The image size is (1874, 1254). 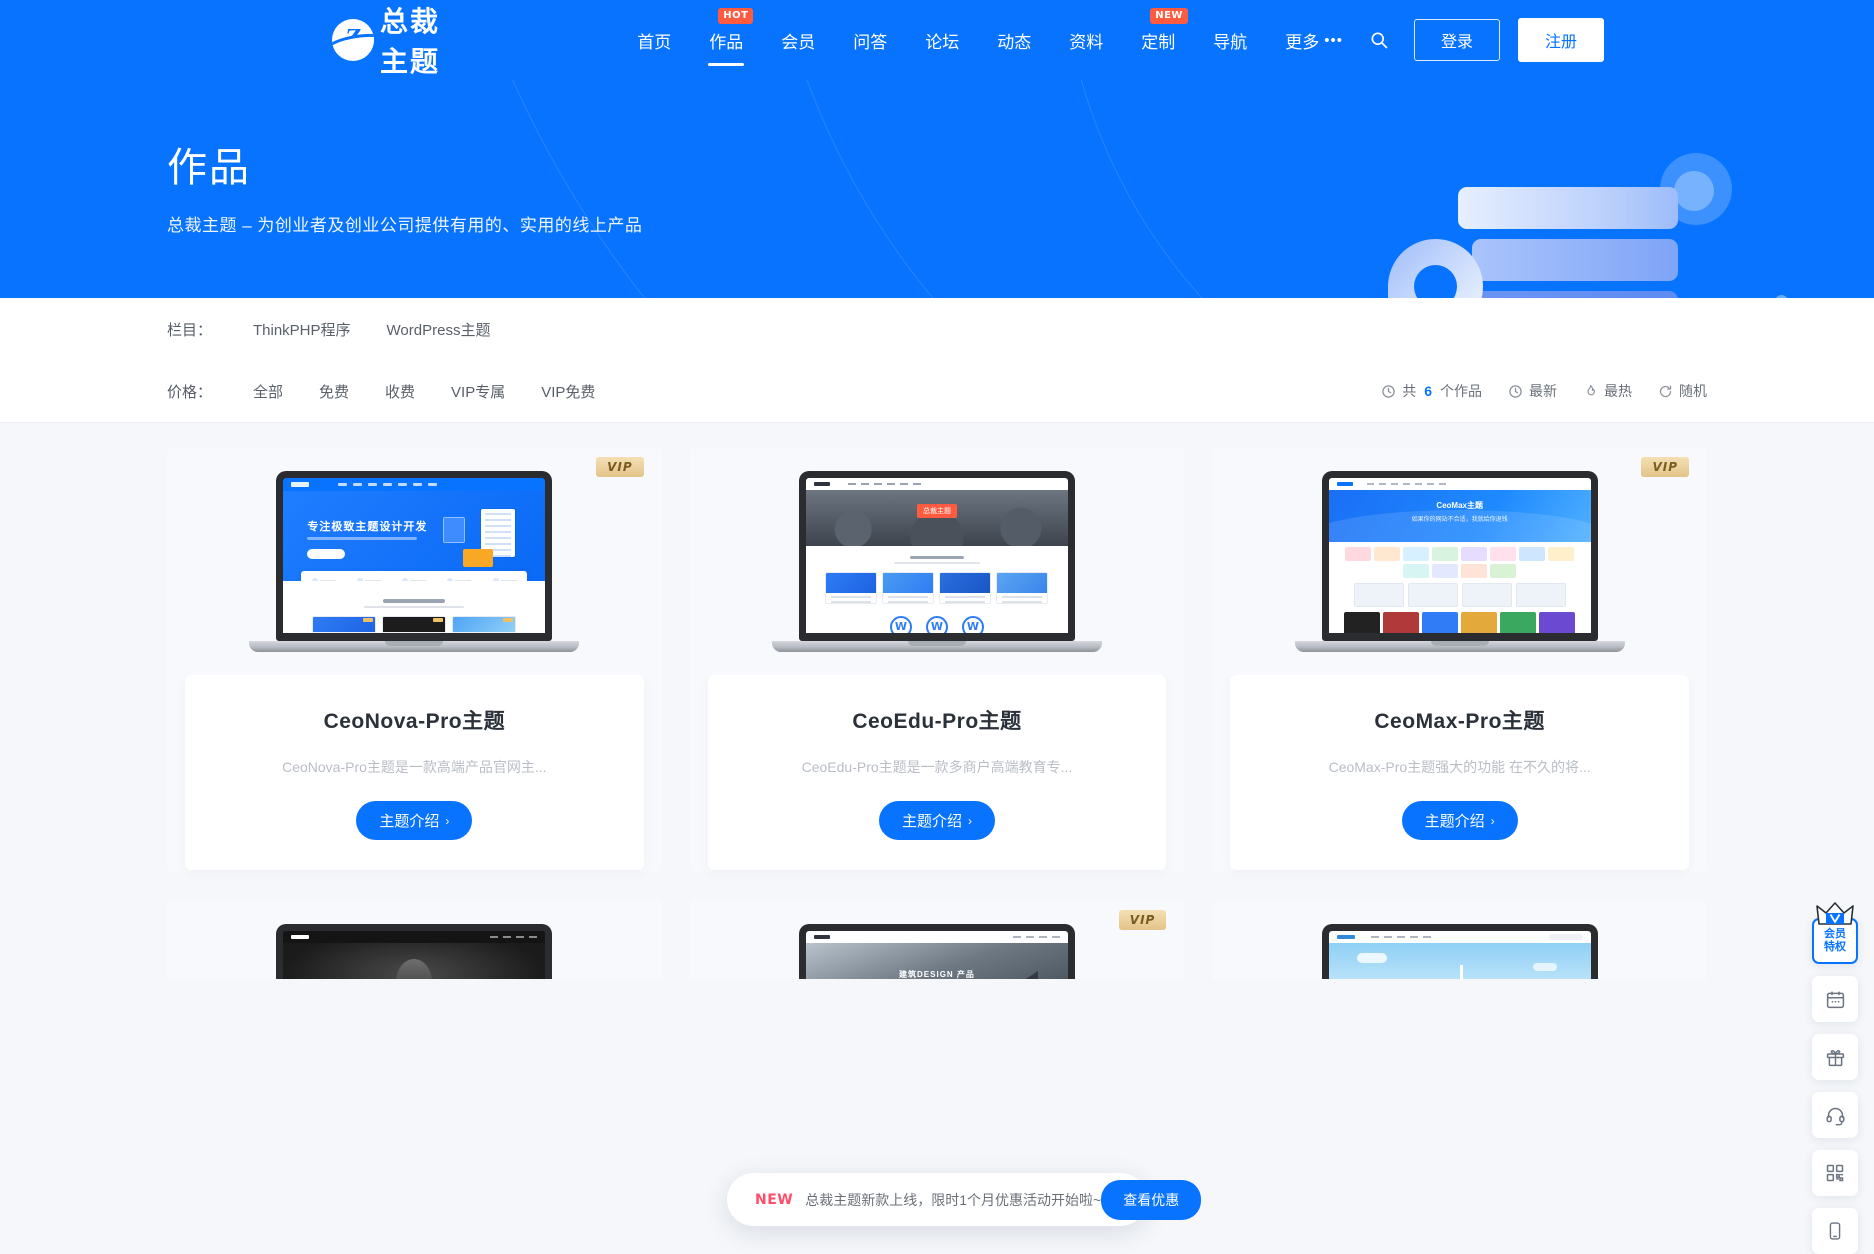 I want to click on laptop-mockup: CeoMax主题 如果你的网站不合适，我就给你退钱, so click(x=1460, y=561).